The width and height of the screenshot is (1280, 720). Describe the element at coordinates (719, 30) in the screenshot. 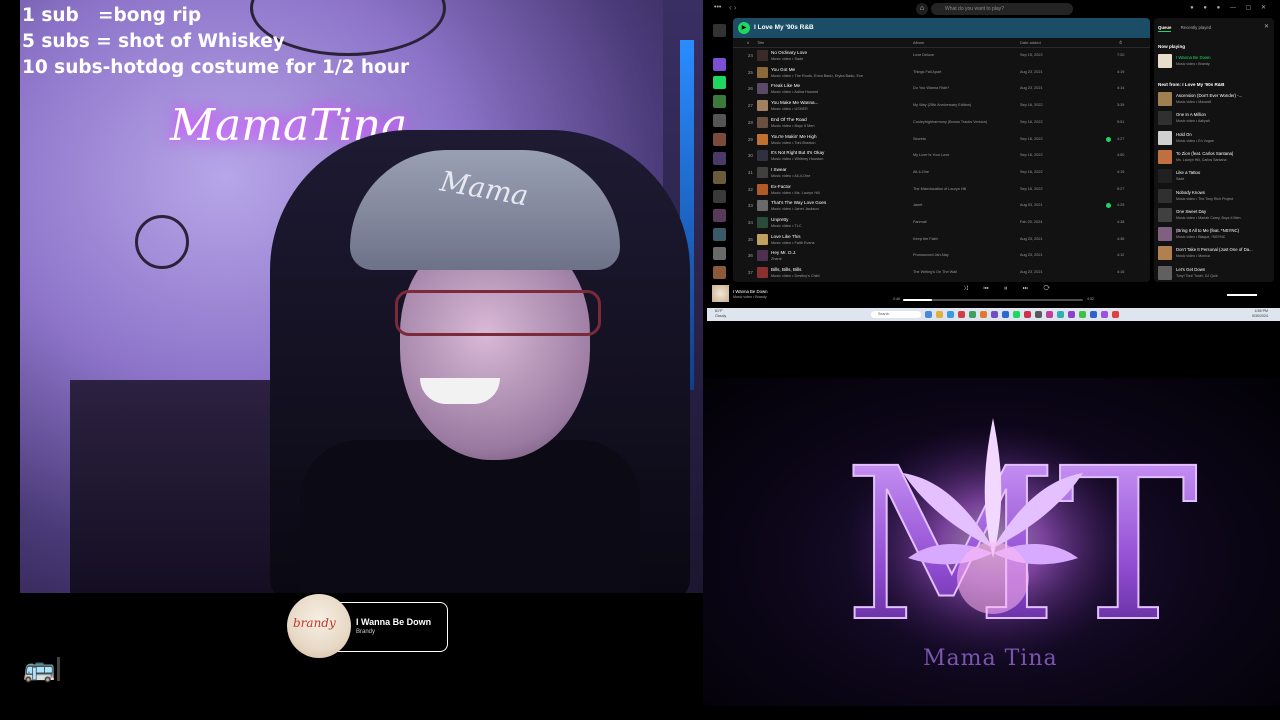

I see `library-icon` at that location.